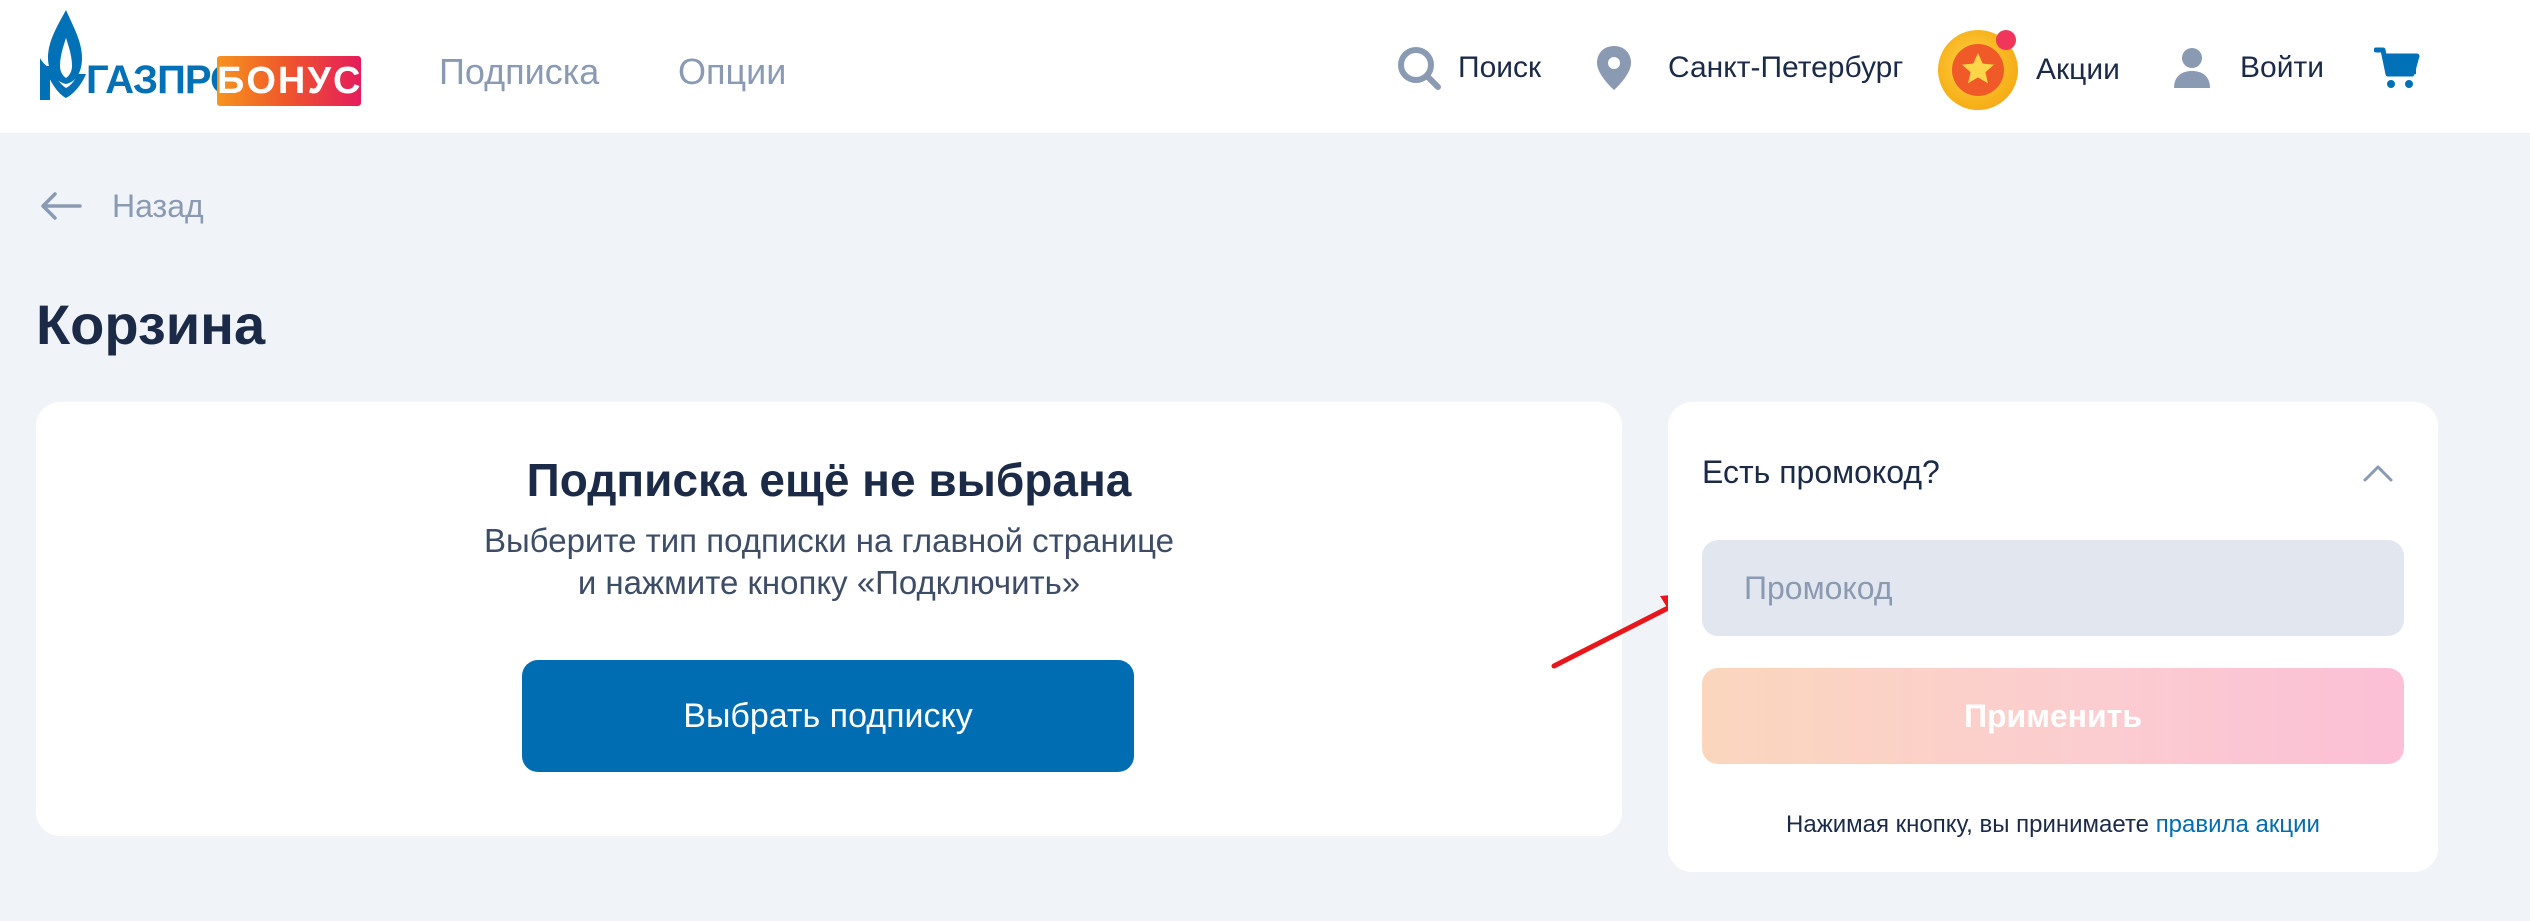 The height and width of the screenshot is (921, 2530). Describe the element at coordinates (1968, 824) in the screenshot. I see `terms-text: Нажимая кнопку, вы принимаете` at that location.